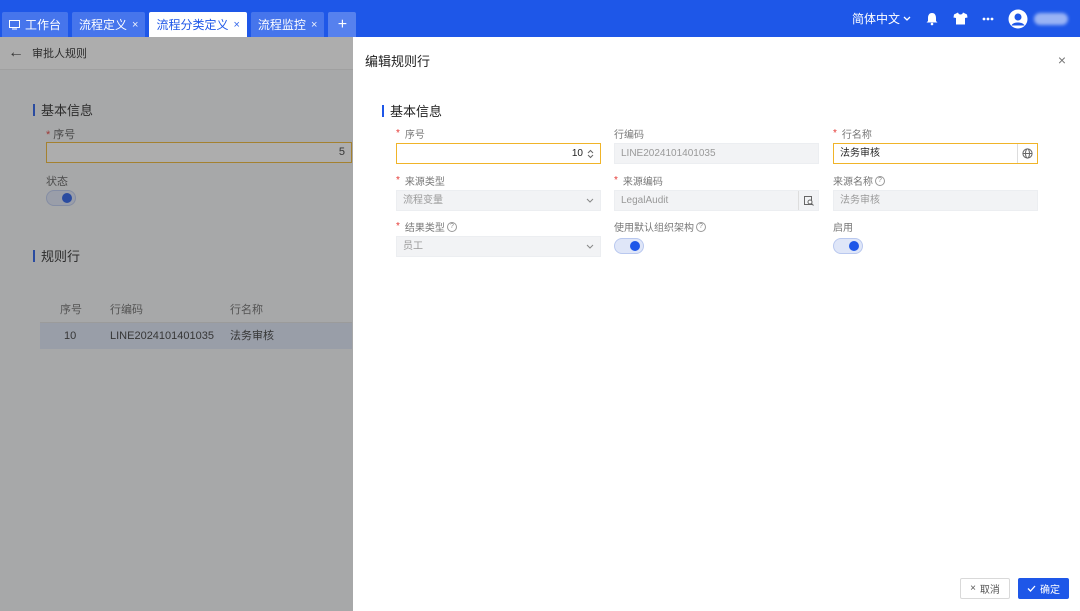 This screenshot has height=611, width=1080. Describe the element at coordinates (848, 246) in the screenshot. I see `enabled-toggle` at that location.